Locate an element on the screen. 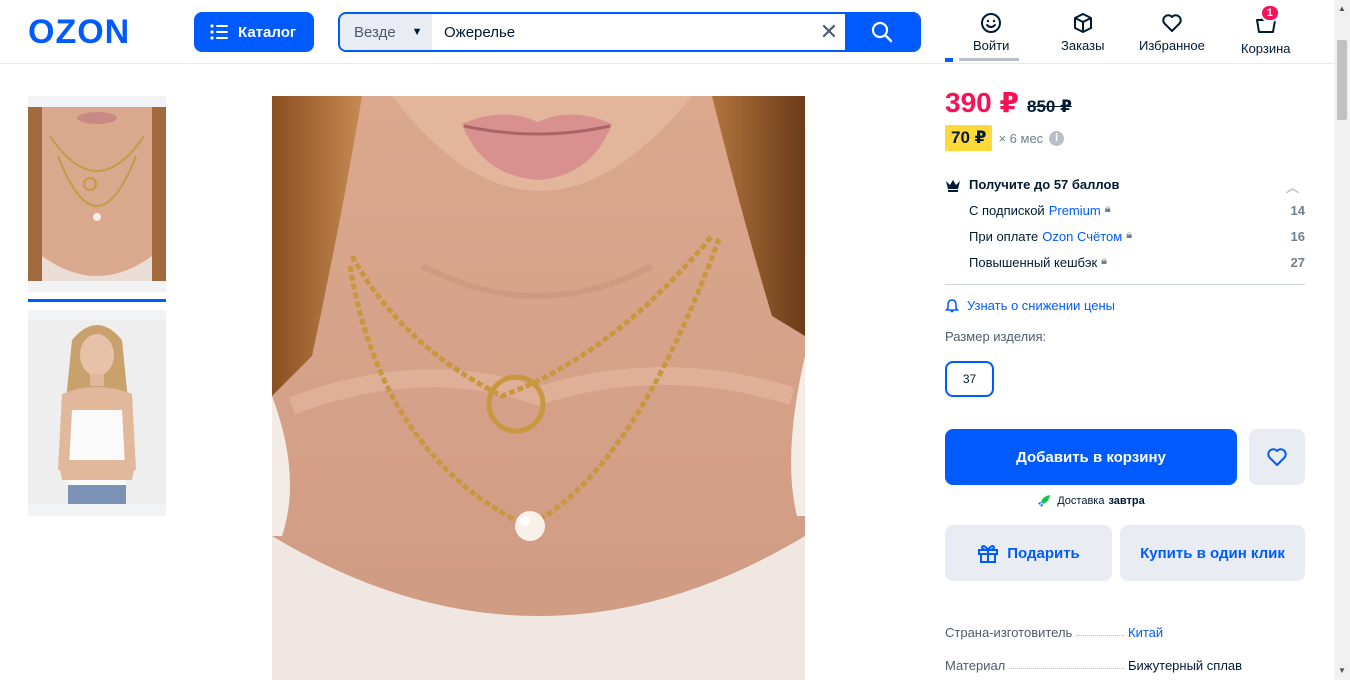 The width and height of the screenshot is (1350, 680). add-to-cart-button: Добавить в корзину is located at coordinates (1091, 457).